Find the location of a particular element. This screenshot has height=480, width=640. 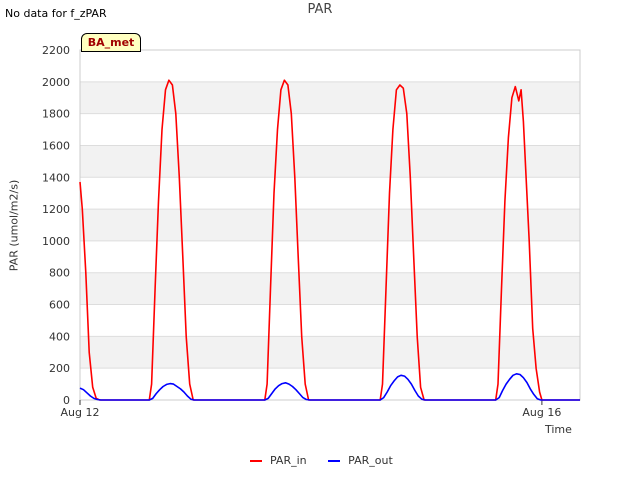

legend-label-par-in: PAR_in is located at coordinates (288, 460).